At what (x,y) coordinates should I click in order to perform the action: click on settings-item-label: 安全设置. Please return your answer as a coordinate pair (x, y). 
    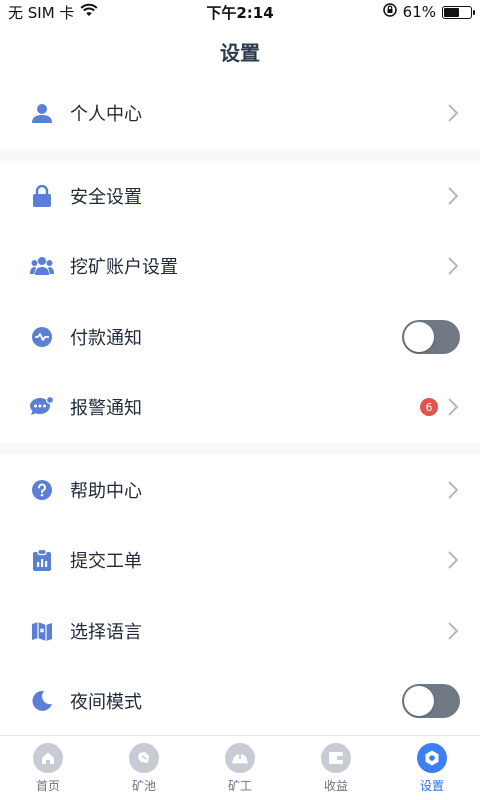
    Looking at the image, I should click on (106, 197).